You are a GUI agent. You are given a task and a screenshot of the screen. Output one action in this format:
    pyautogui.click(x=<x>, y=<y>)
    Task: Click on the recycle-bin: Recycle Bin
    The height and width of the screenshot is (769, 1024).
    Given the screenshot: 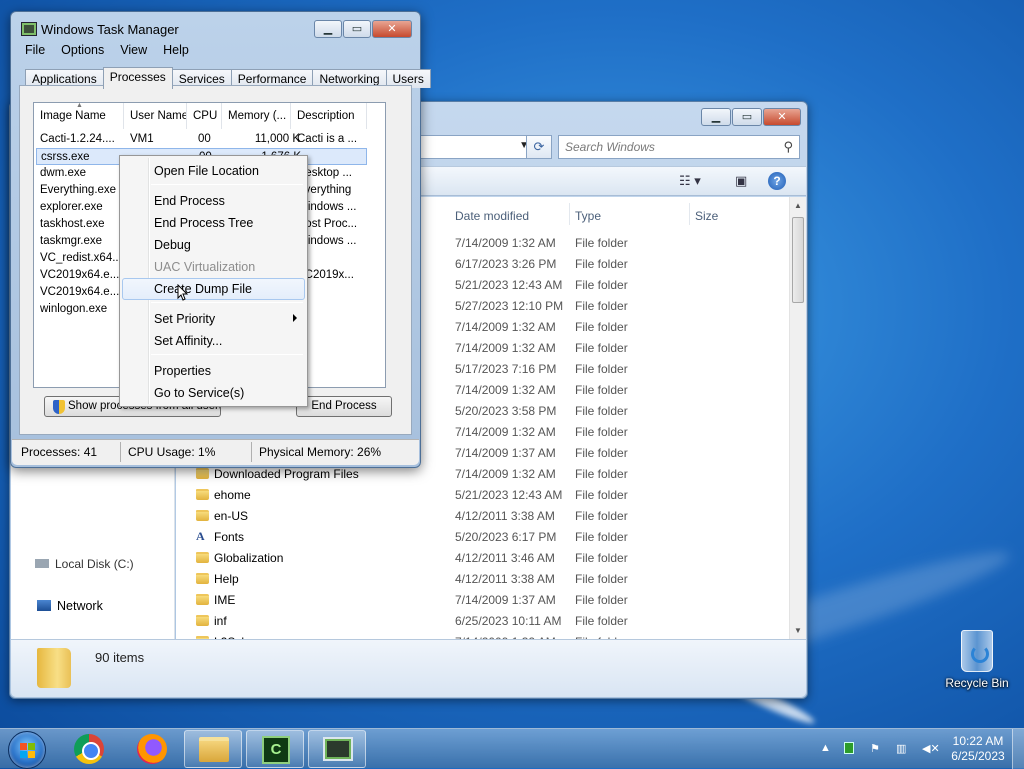 What is the action you would take?
    pyautogui.click(x=977, y=660)
    